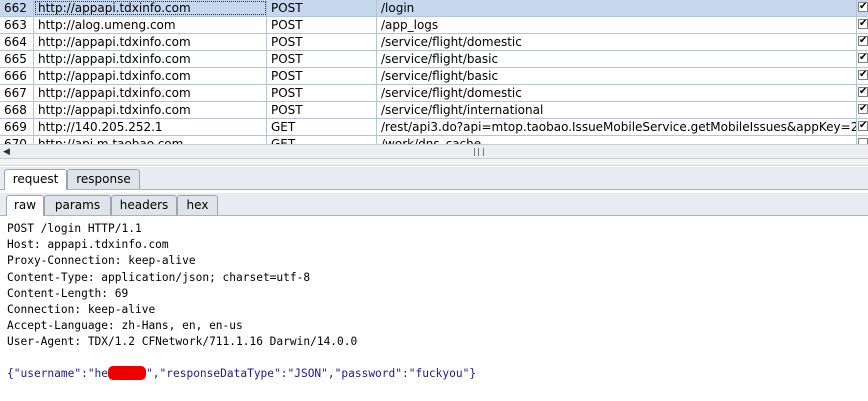  Describe the element at coordinates (17, 59) in the screenshot. I see `request-id-cell: 665` at that location.